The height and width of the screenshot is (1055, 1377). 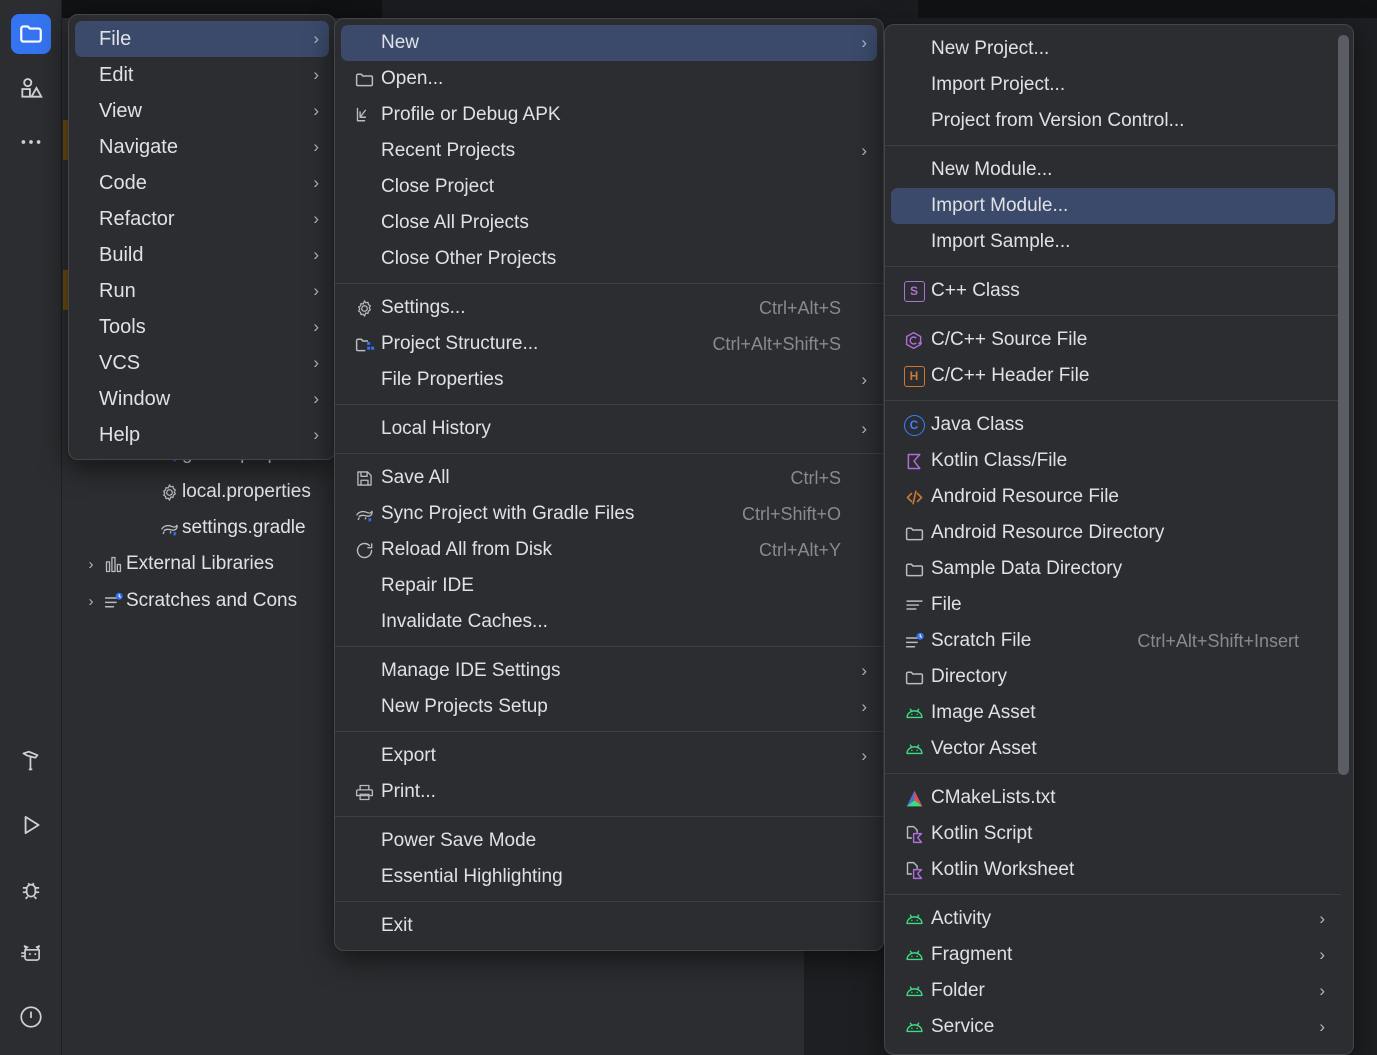 I want to click on file-menu-item-file-properties: File Properties ›, so click(x=609, y=380).